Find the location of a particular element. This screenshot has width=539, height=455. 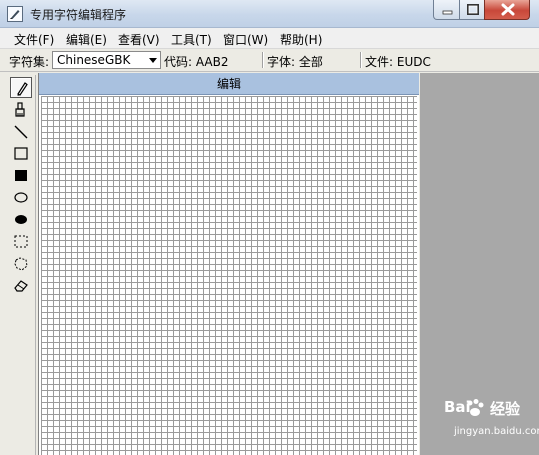

rectangle-outline-icon is located at coordinates (21, 153).